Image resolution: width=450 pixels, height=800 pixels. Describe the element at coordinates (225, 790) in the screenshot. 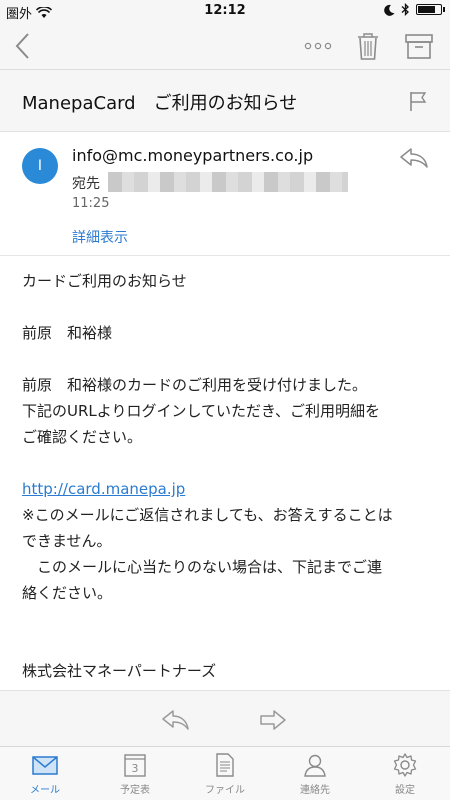

I see `tab-label: ファイル` at that location.